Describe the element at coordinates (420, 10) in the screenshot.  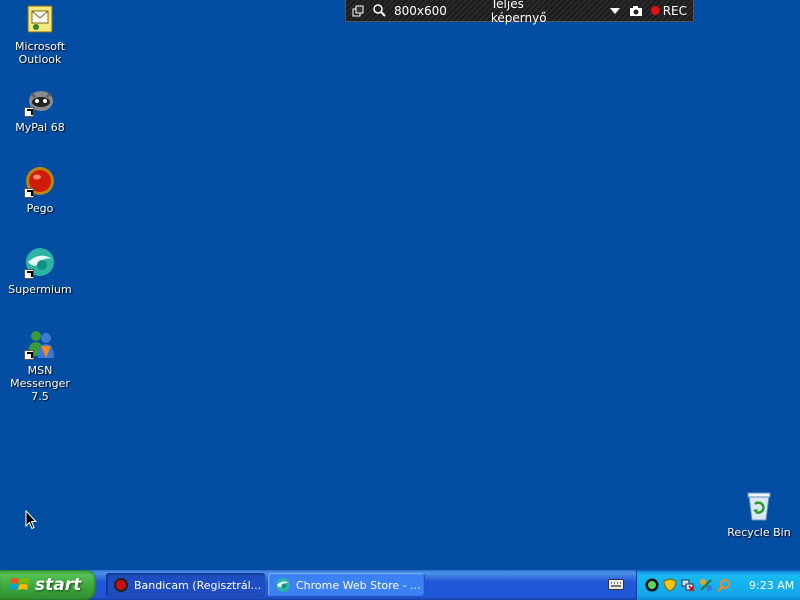
I see `resolution-text: 800x600` at that location.